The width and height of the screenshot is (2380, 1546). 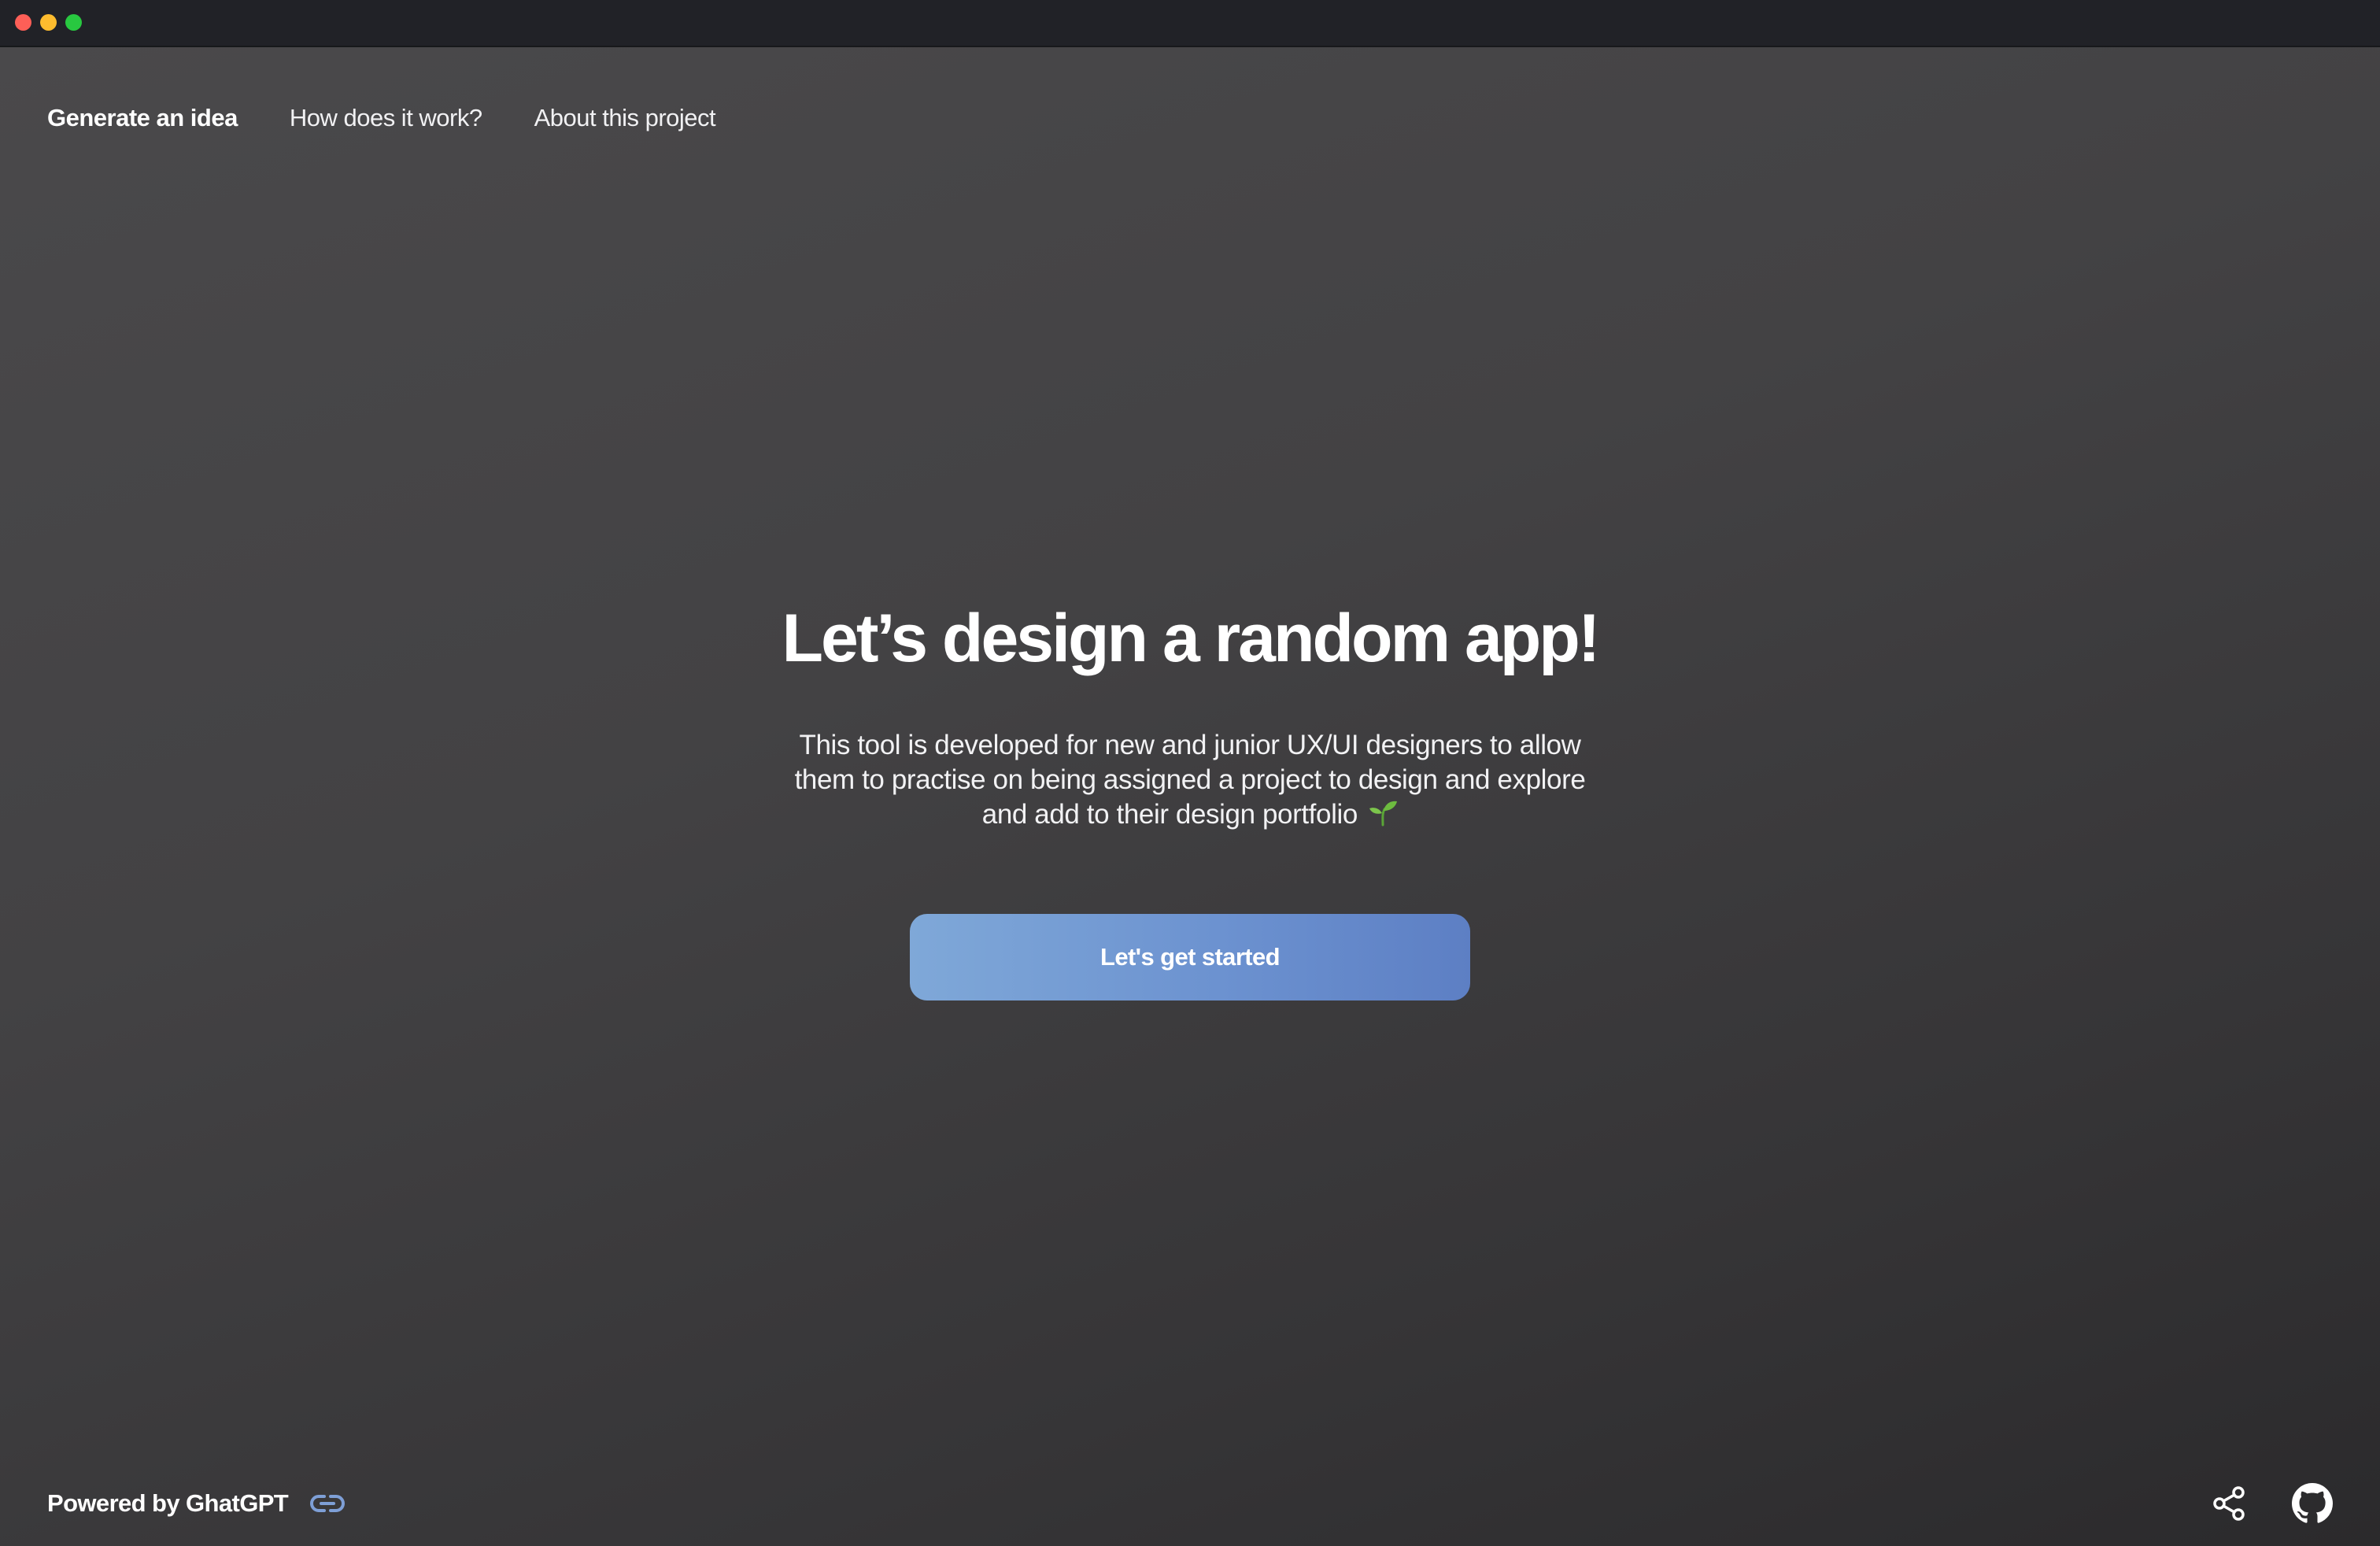 I want to click on window-minimize-button, so click(x=48, y=22).